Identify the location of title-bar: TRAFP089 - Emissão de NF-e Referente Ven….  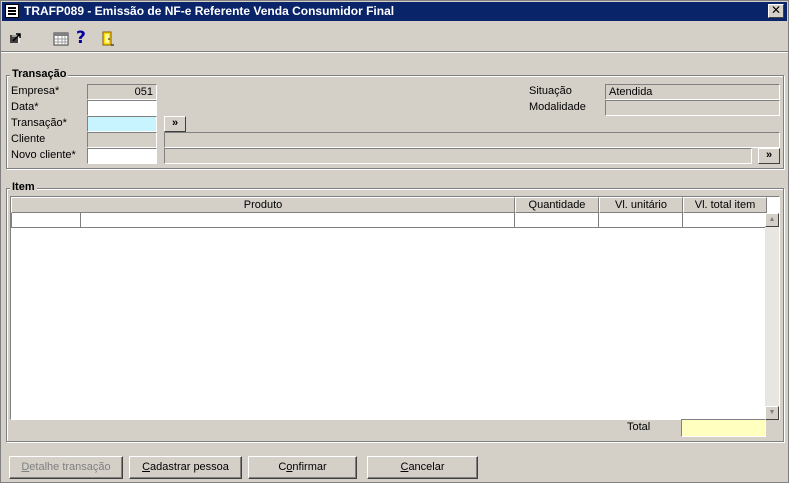
(394, 11).